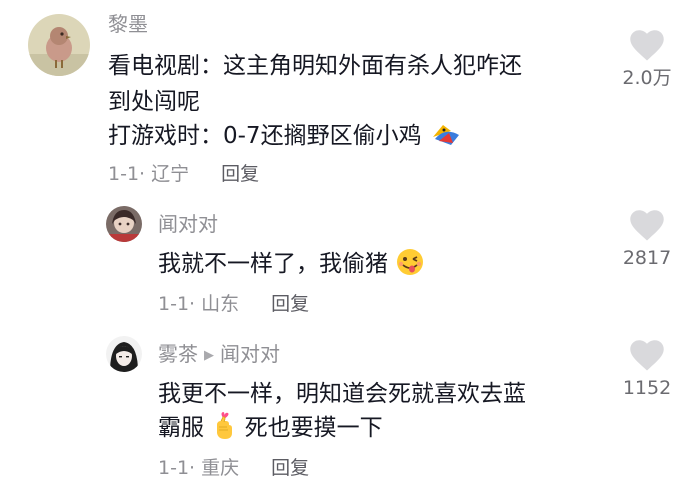  Describe the element at coordinates (181, 428) in the screenshot. I see `comment-text-segment: 霸服` at that location.